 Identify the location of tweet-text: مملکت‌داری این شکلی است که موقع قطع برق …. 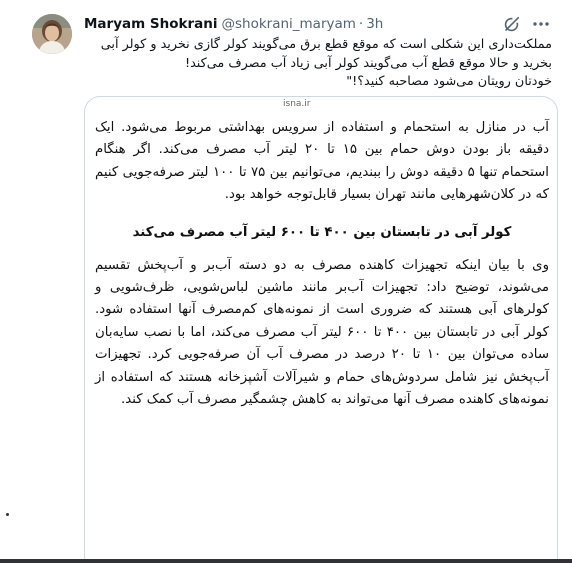
(318, 64).